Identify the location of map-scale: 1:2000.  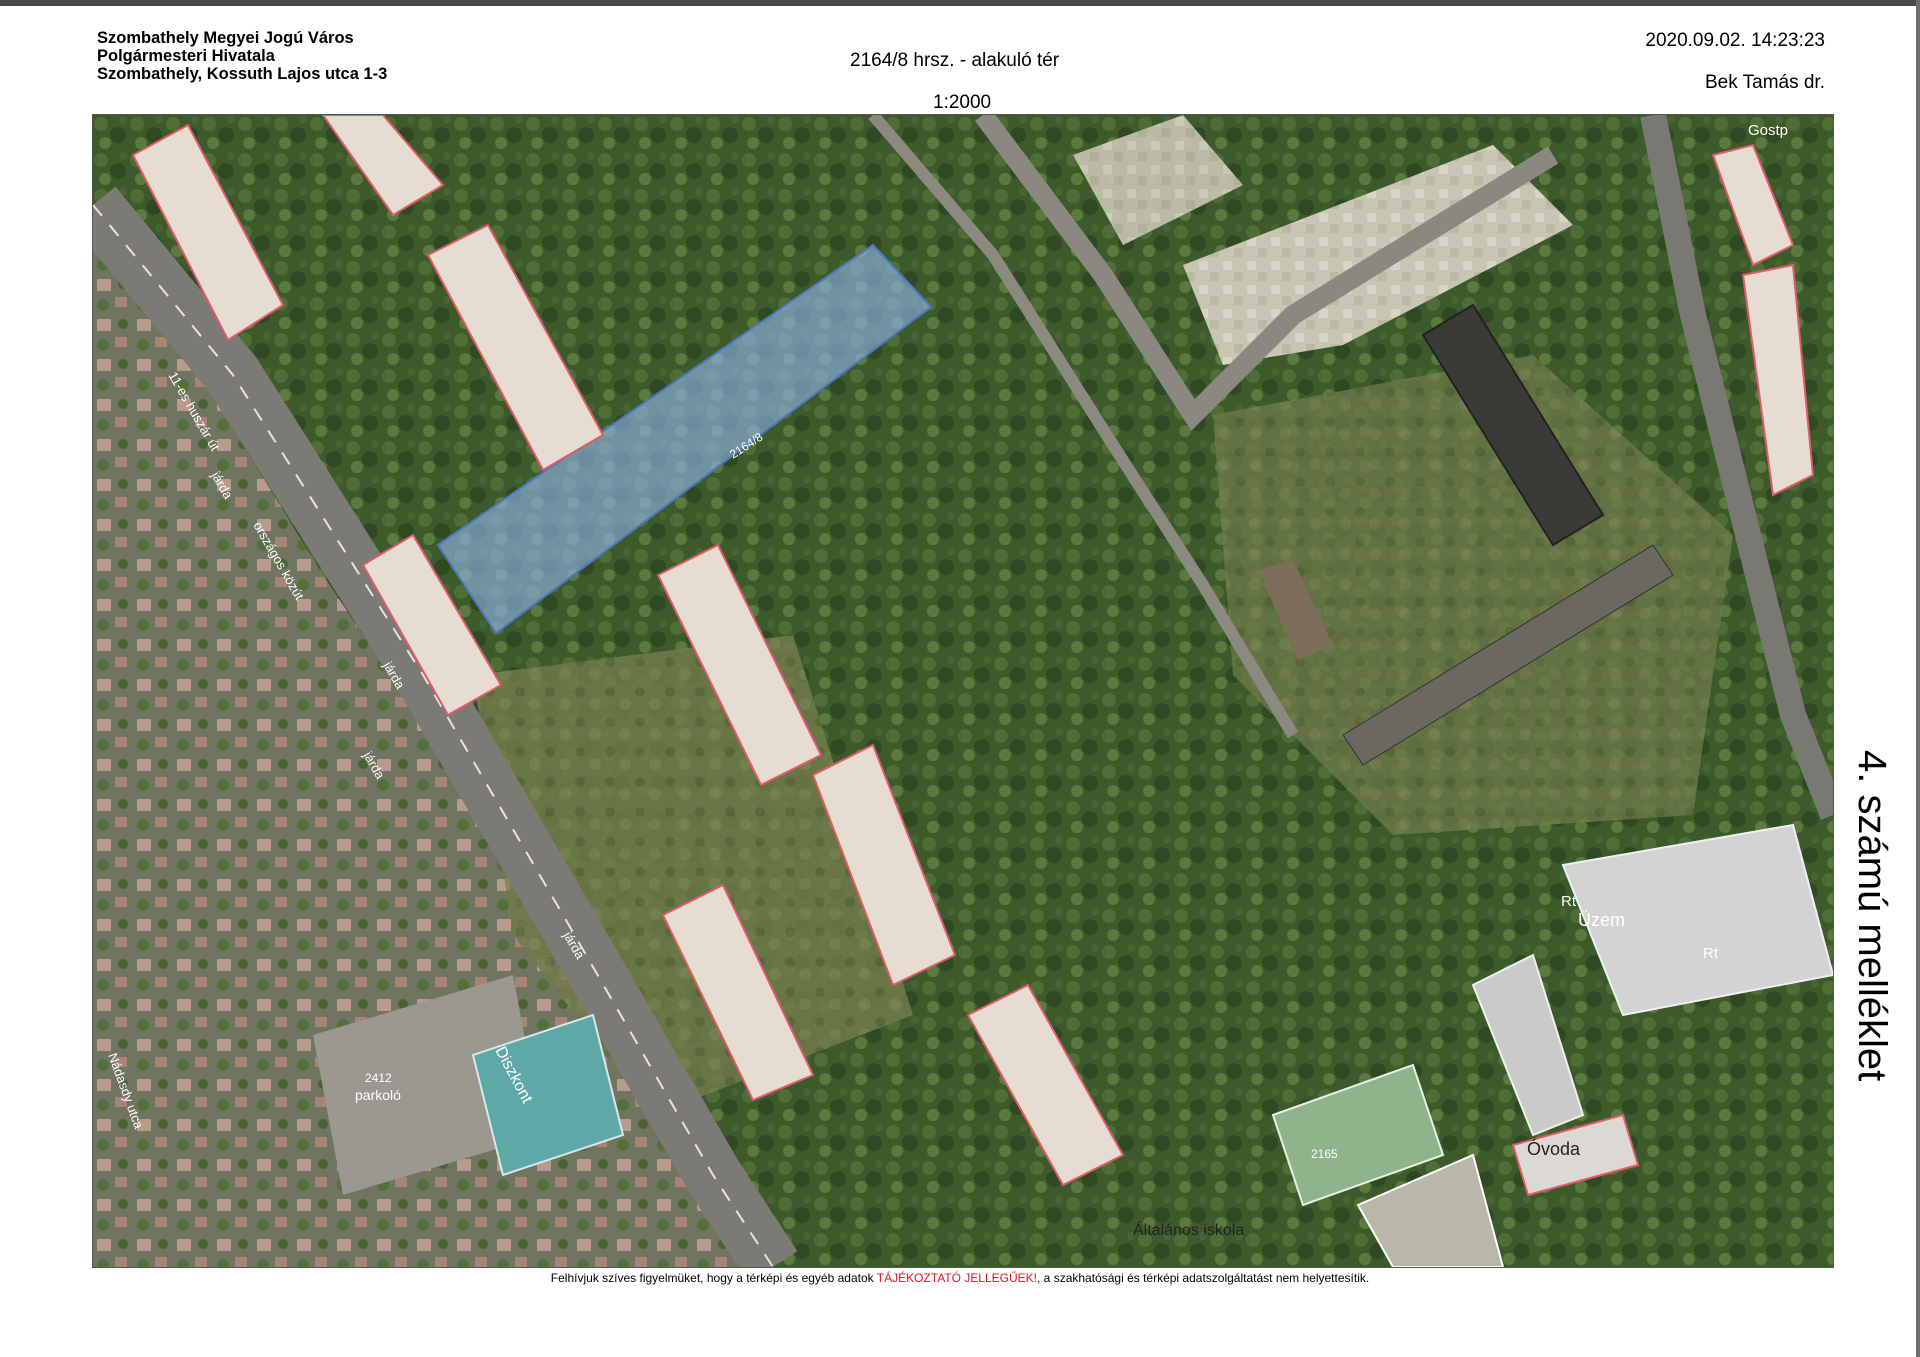
(962, 102).